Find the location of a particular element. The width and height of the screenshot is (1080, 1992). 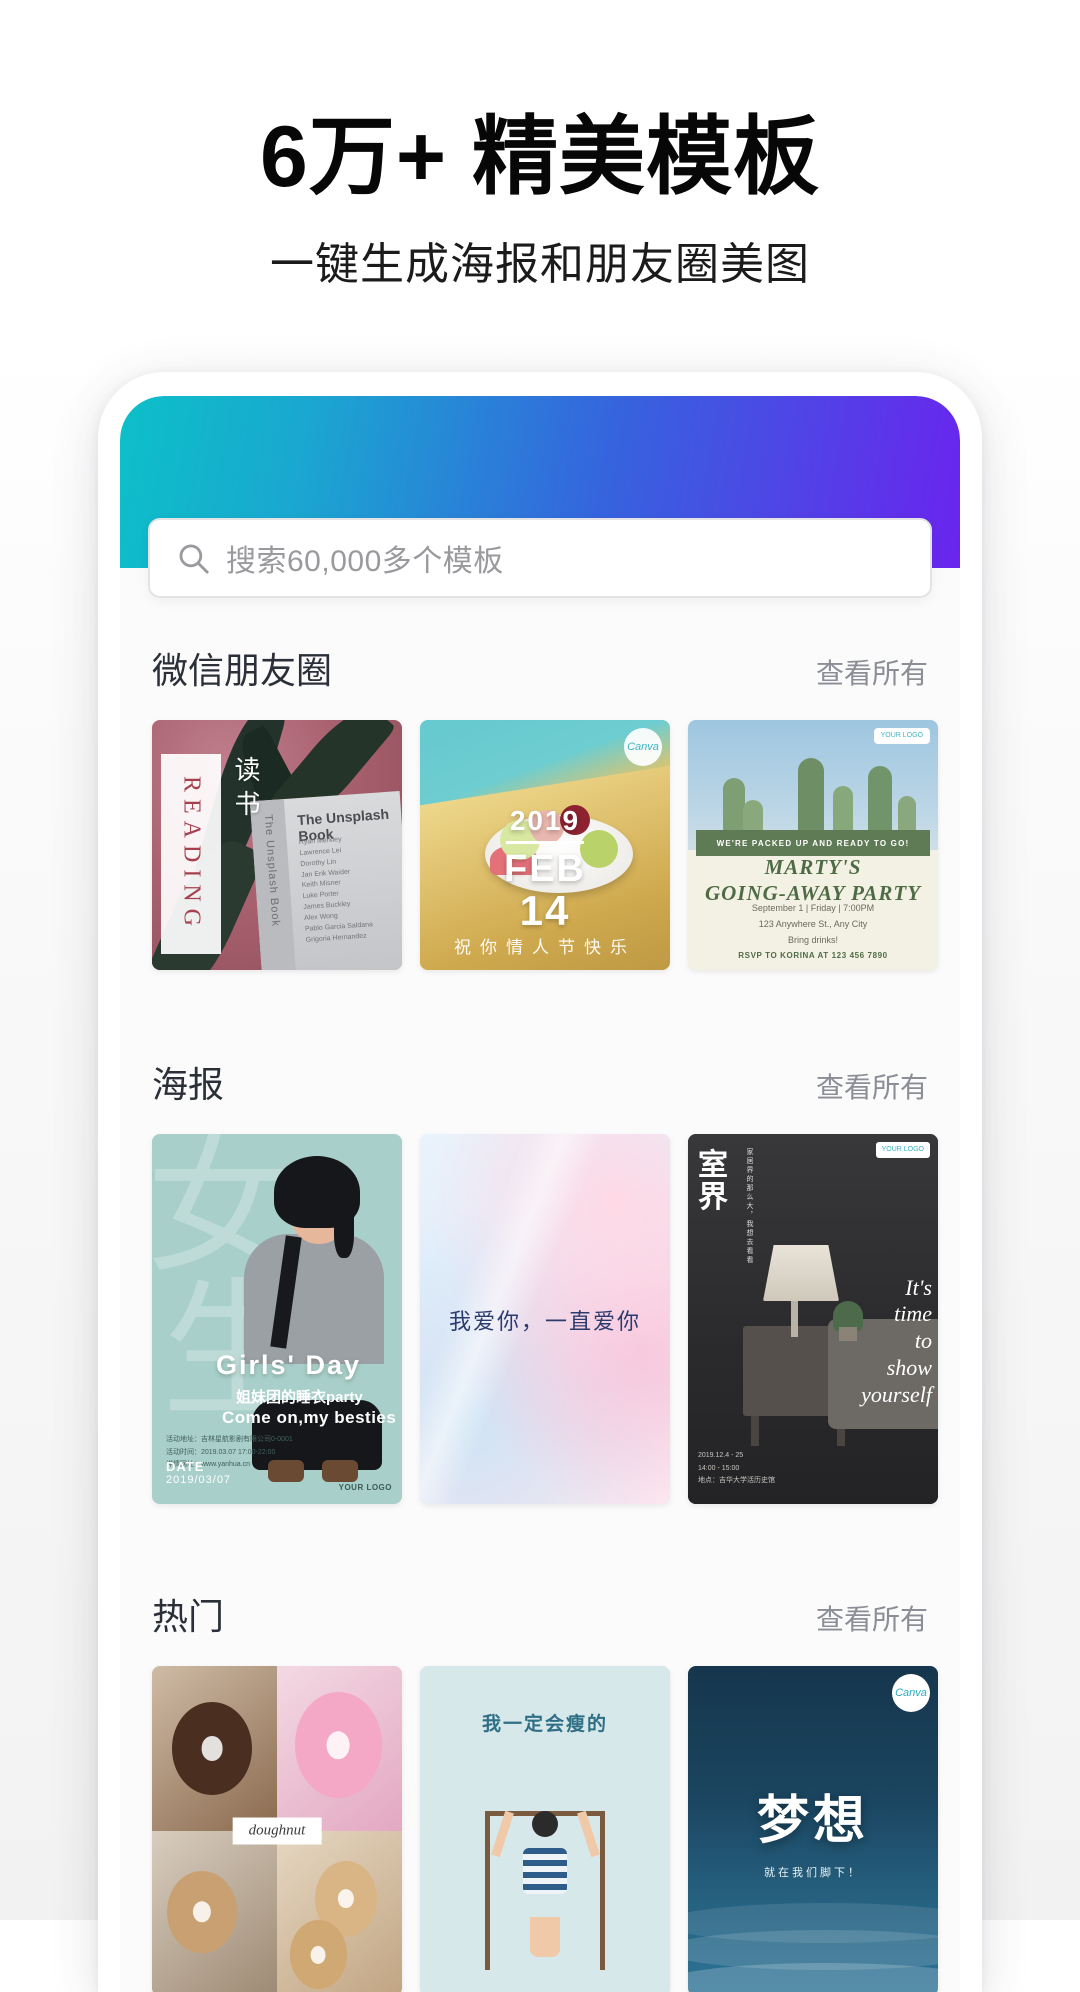

search-placeholder: 搜索60,000多个模板 is located at coordinates (365, 561).